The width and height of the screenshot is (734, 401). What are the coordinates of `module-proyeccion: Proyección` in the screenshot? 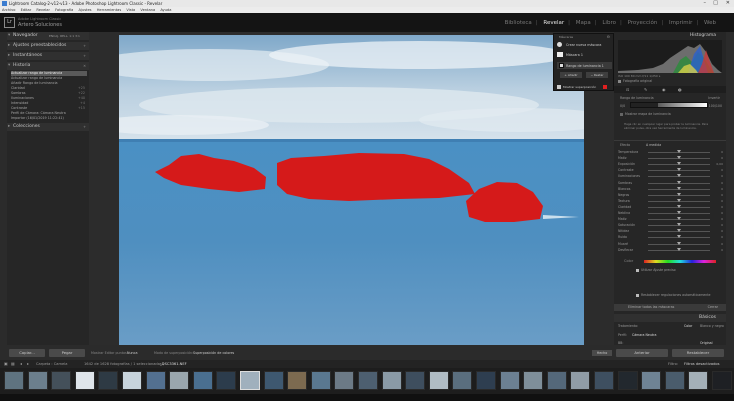 It's located at (643, 23).